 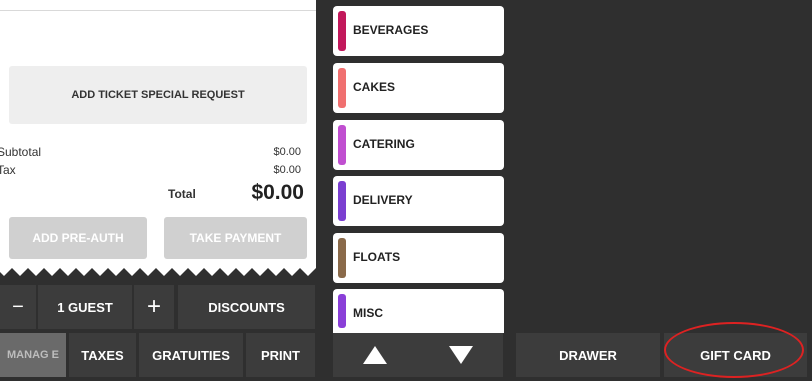 I want to click on triangle-down-icon, so click(x=461, y=355).